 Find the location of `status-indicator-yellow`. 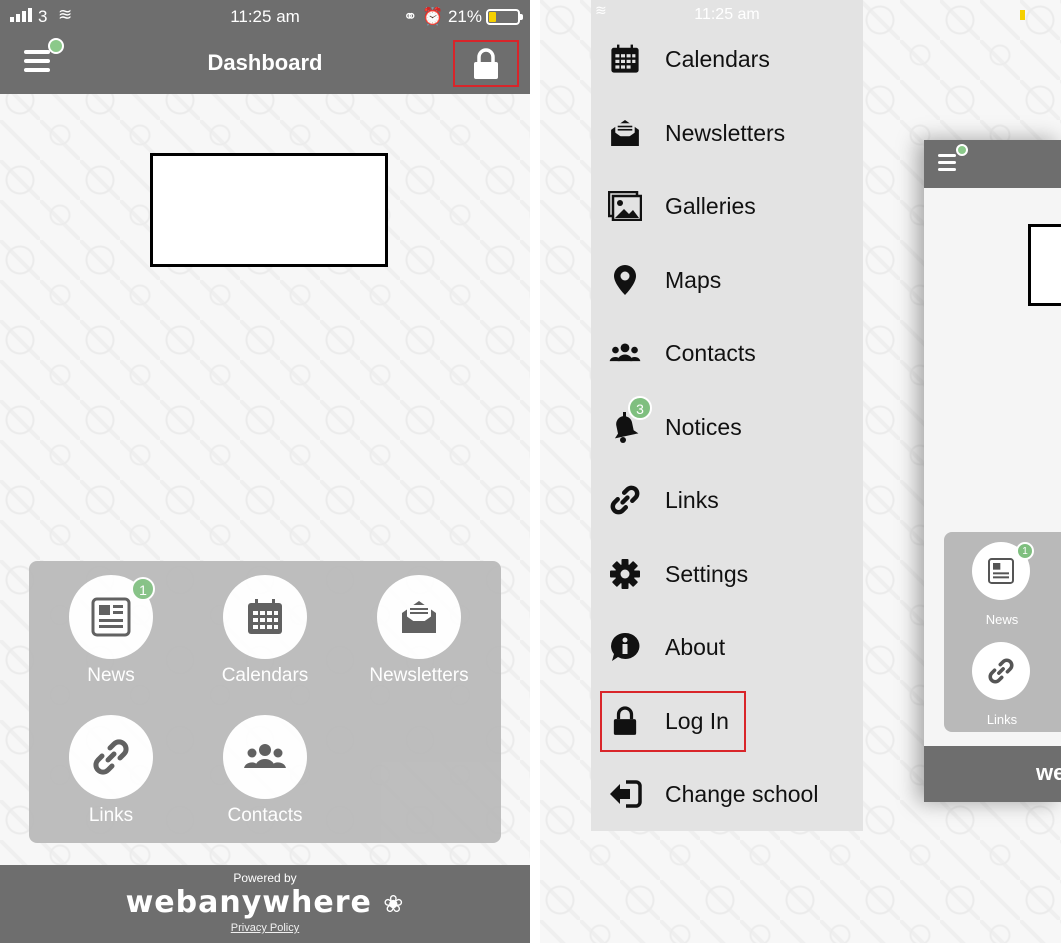

status-indicator-yellow is located at coordinates (1022, 15).